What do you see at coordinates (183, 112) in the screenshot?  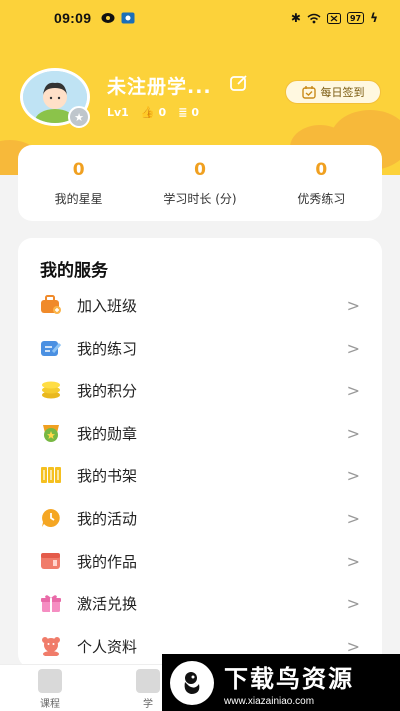 I see `list-icon: ≣` at bounding box center [183, 112].